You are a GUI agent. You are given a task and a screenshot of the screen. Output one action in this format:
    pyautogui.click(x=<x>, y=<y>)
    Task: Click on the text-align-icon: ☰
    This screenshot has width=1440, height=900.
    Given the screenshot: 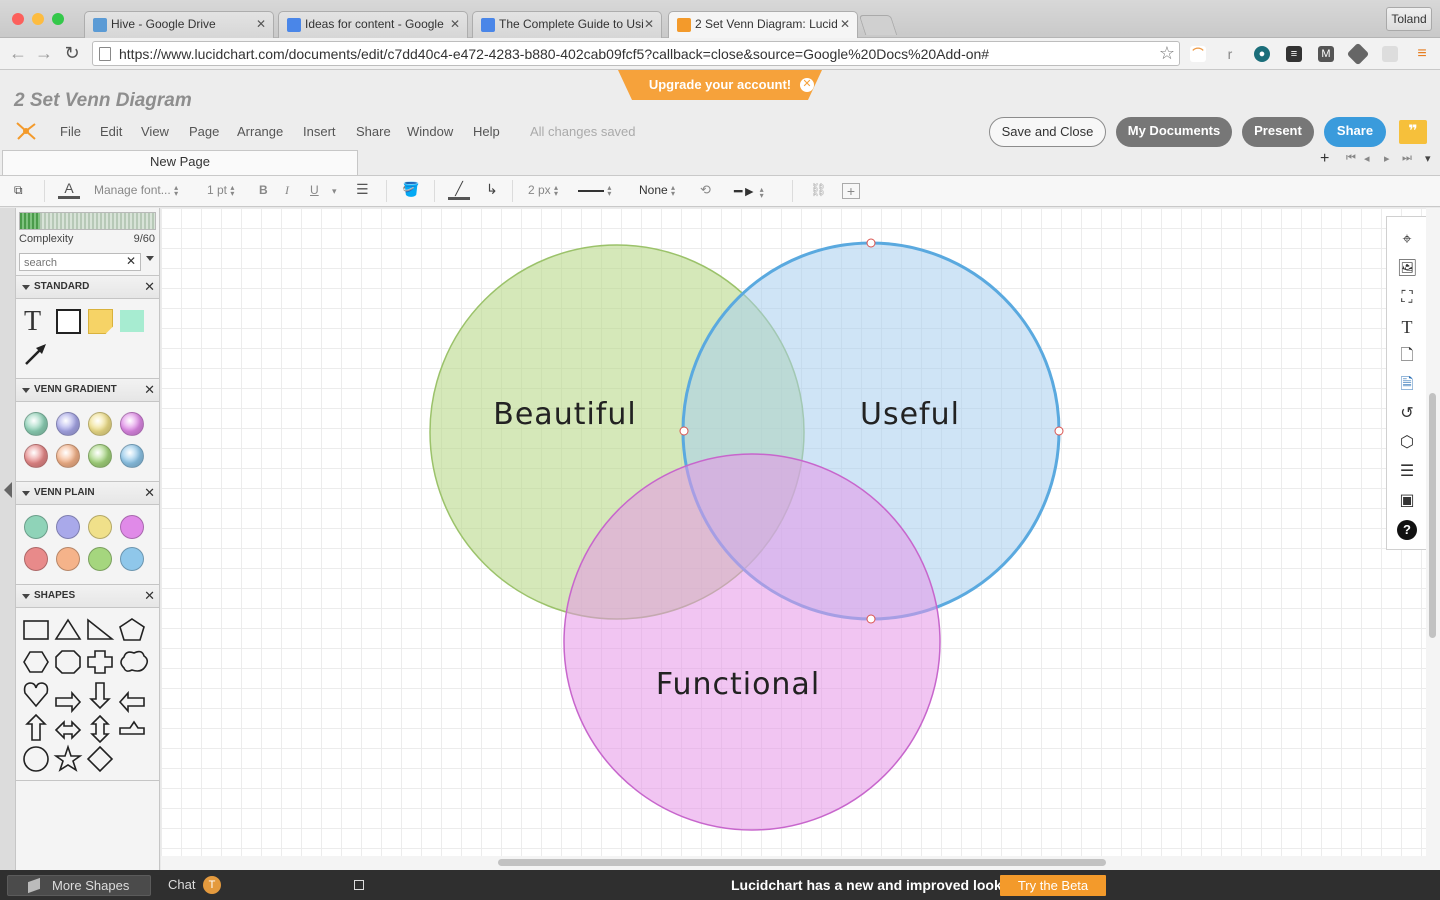 What is the action you would take?
    pyautogui.click(x=362, y=189)
    